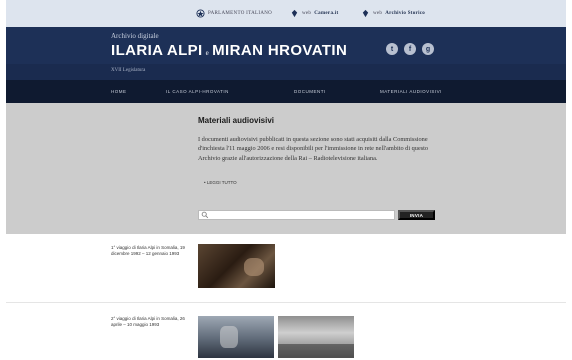 This screenshot has height=360, width=572. Describe the element at coordinates (135, 36) in the screenshot. I see `pre-title: Archivio digitale` at that location.